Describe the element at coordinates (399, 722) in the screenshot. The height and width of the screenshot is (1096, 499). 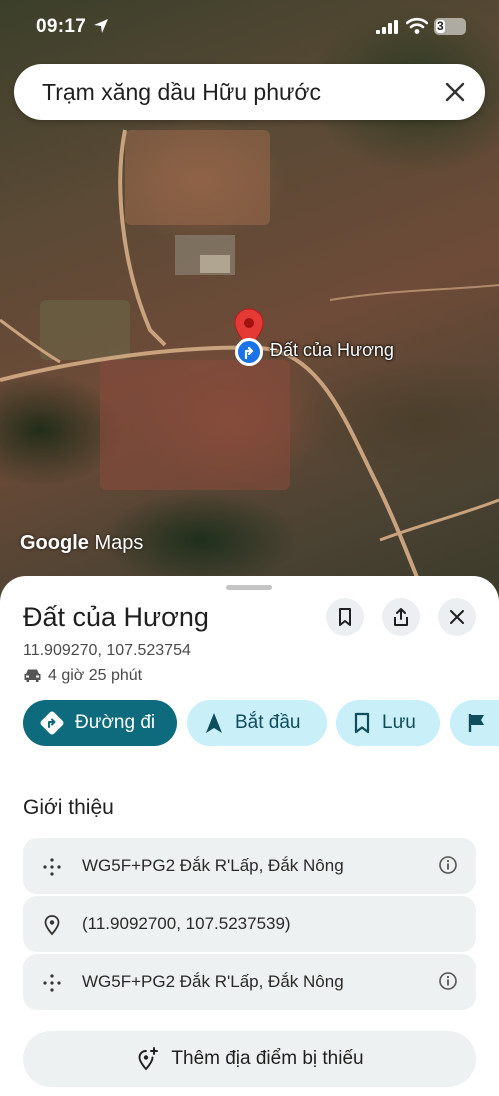
I see `save-label: Lưu` at that location.